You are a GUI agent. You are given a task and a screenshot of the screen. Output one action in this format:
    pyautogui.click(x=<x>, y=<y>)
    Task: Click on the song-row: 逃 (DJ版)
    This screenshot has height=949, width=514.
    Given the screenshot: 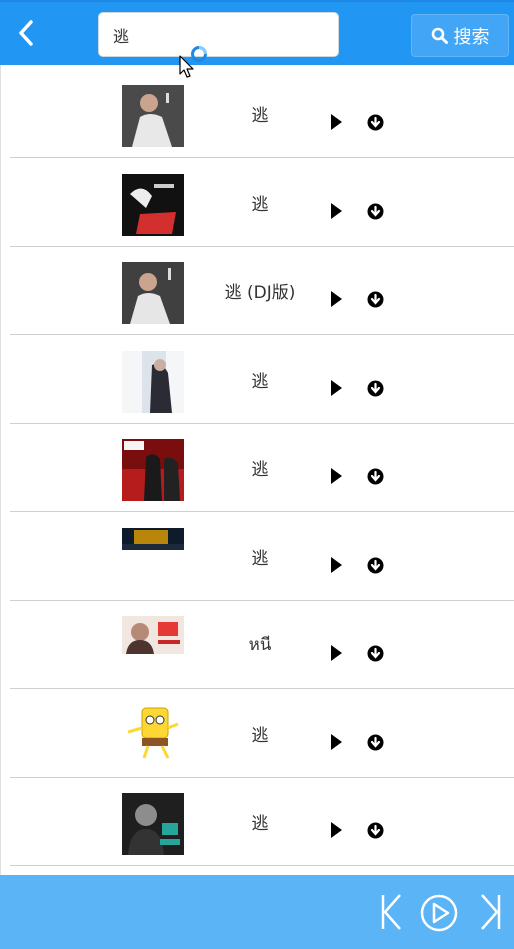 What is the action you would take?
    pyautogui.click(x=262, y=291)
    